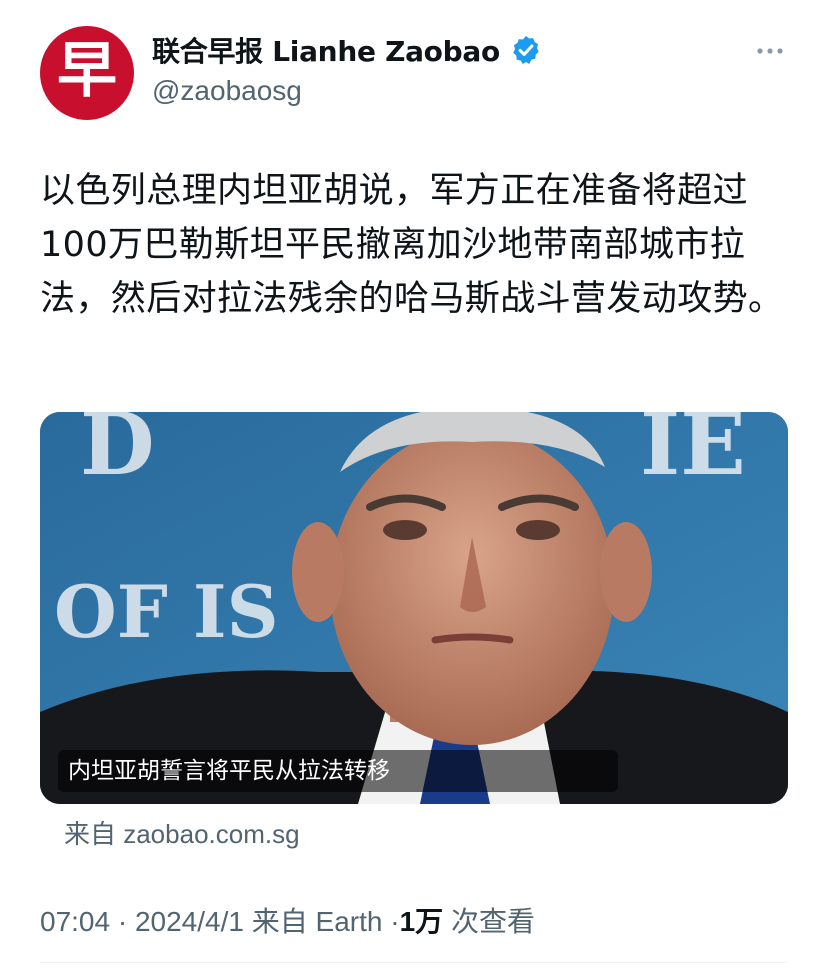 The height and width of the screenshot is (975, 828). What do you see at coordinates (227, 91) in the screenshot?
I see `account-handle: @zaobaosg` at bounding box center [227, 91].